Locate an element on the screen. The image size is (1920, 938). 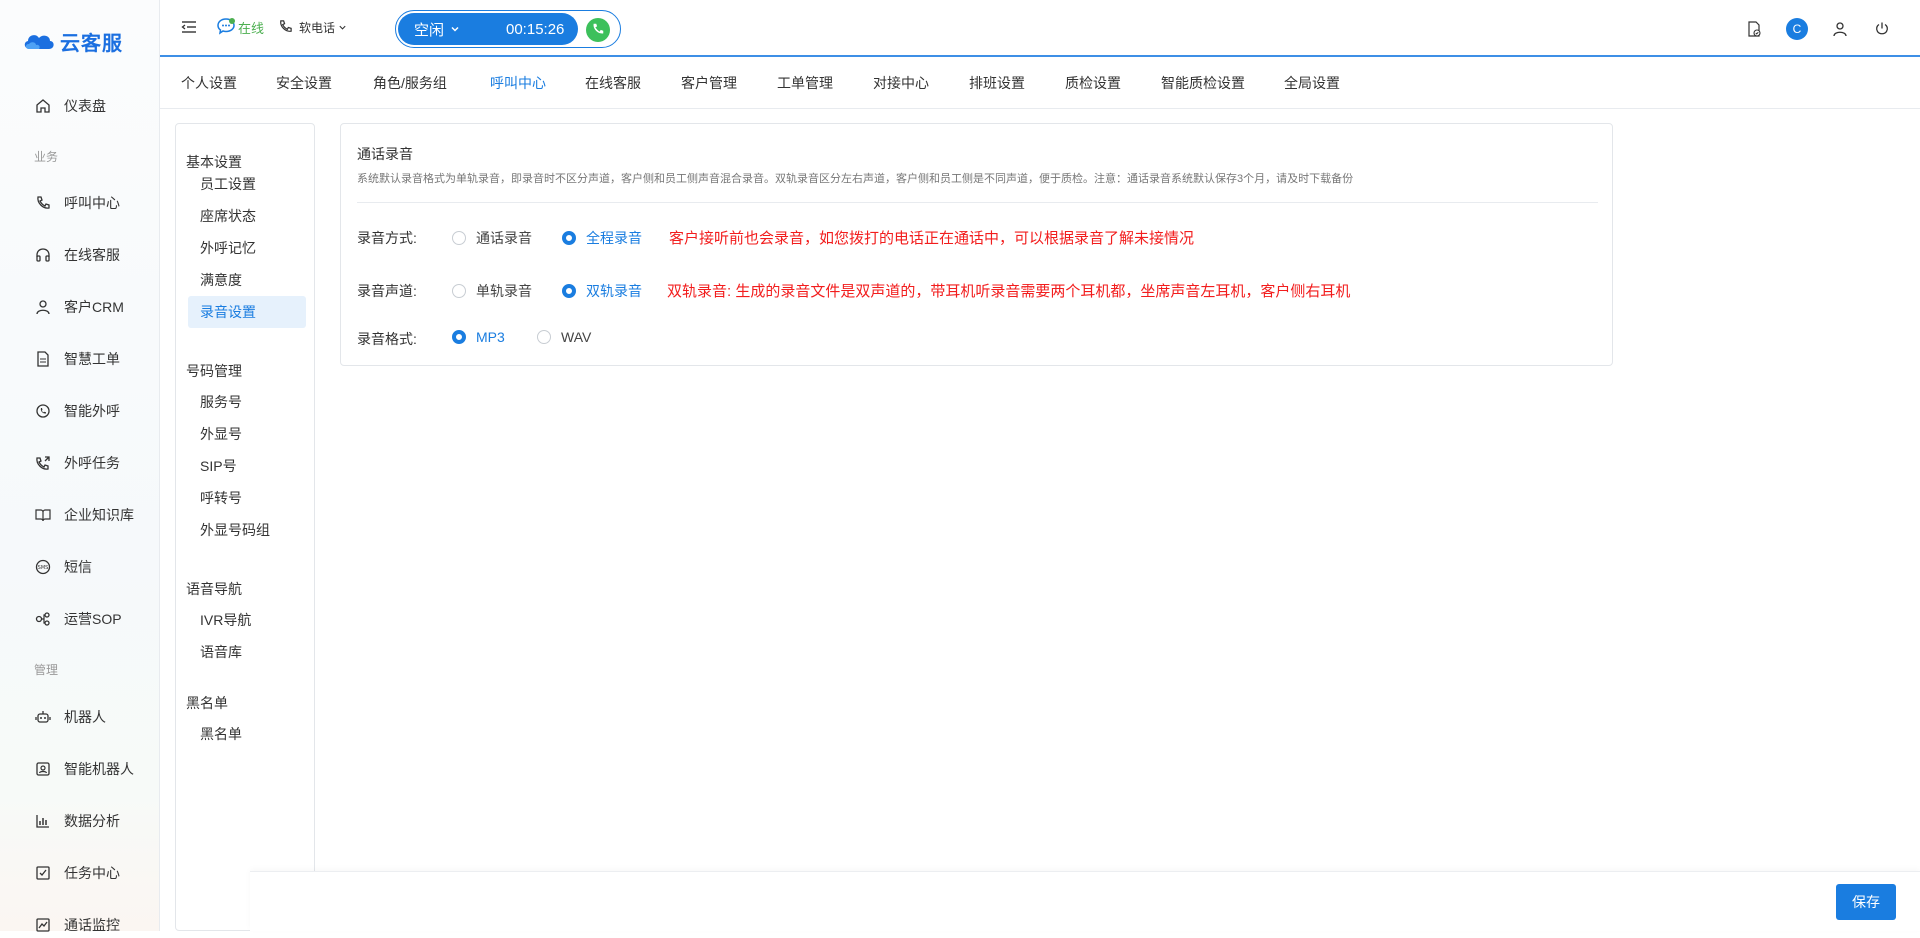
agent-status: 在线 软电话 is located at coordinates (281, 27).